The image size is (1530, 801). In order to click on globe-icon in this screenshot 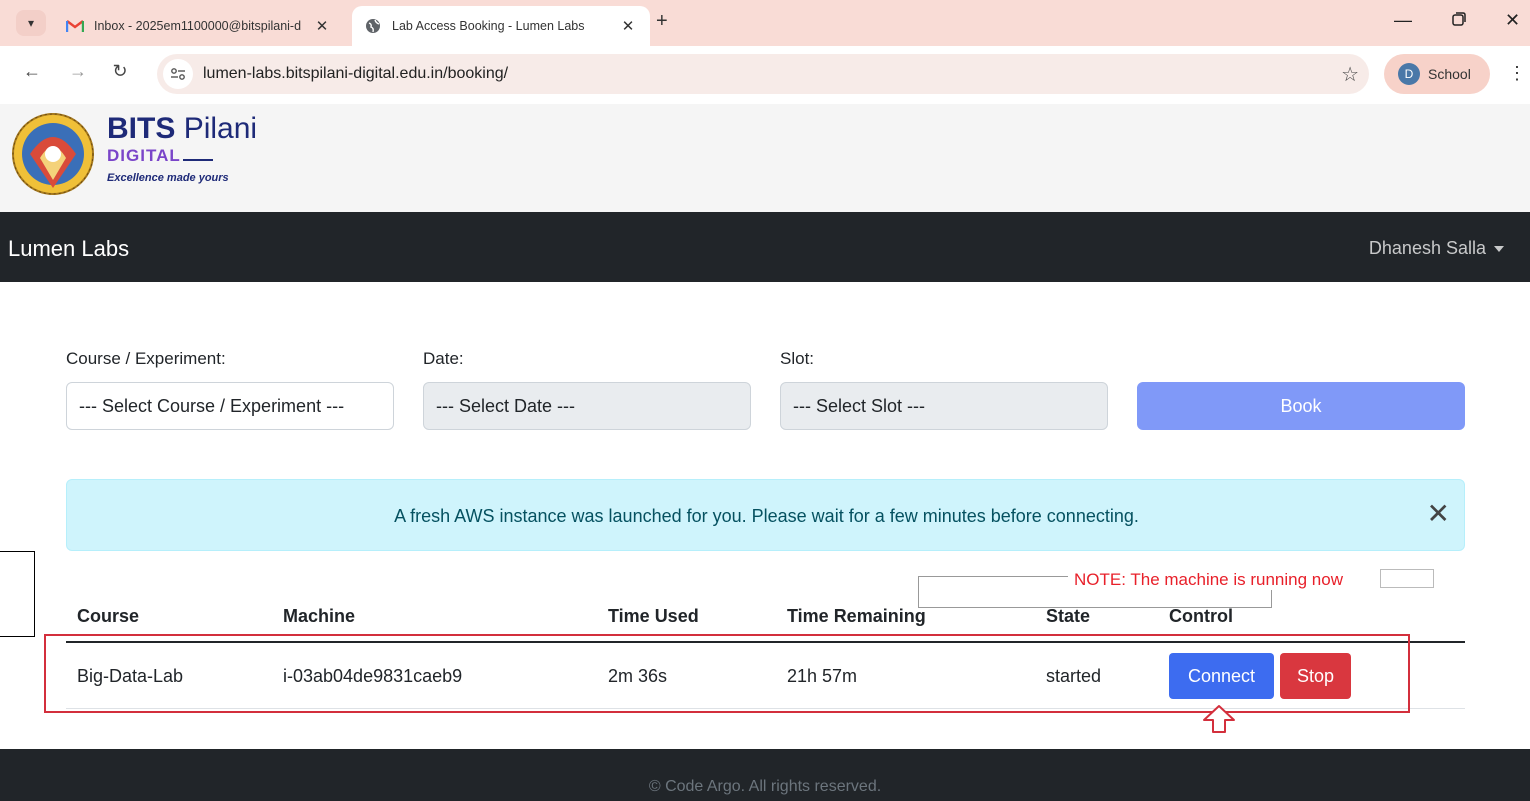, I will do `click(373, 26)`.